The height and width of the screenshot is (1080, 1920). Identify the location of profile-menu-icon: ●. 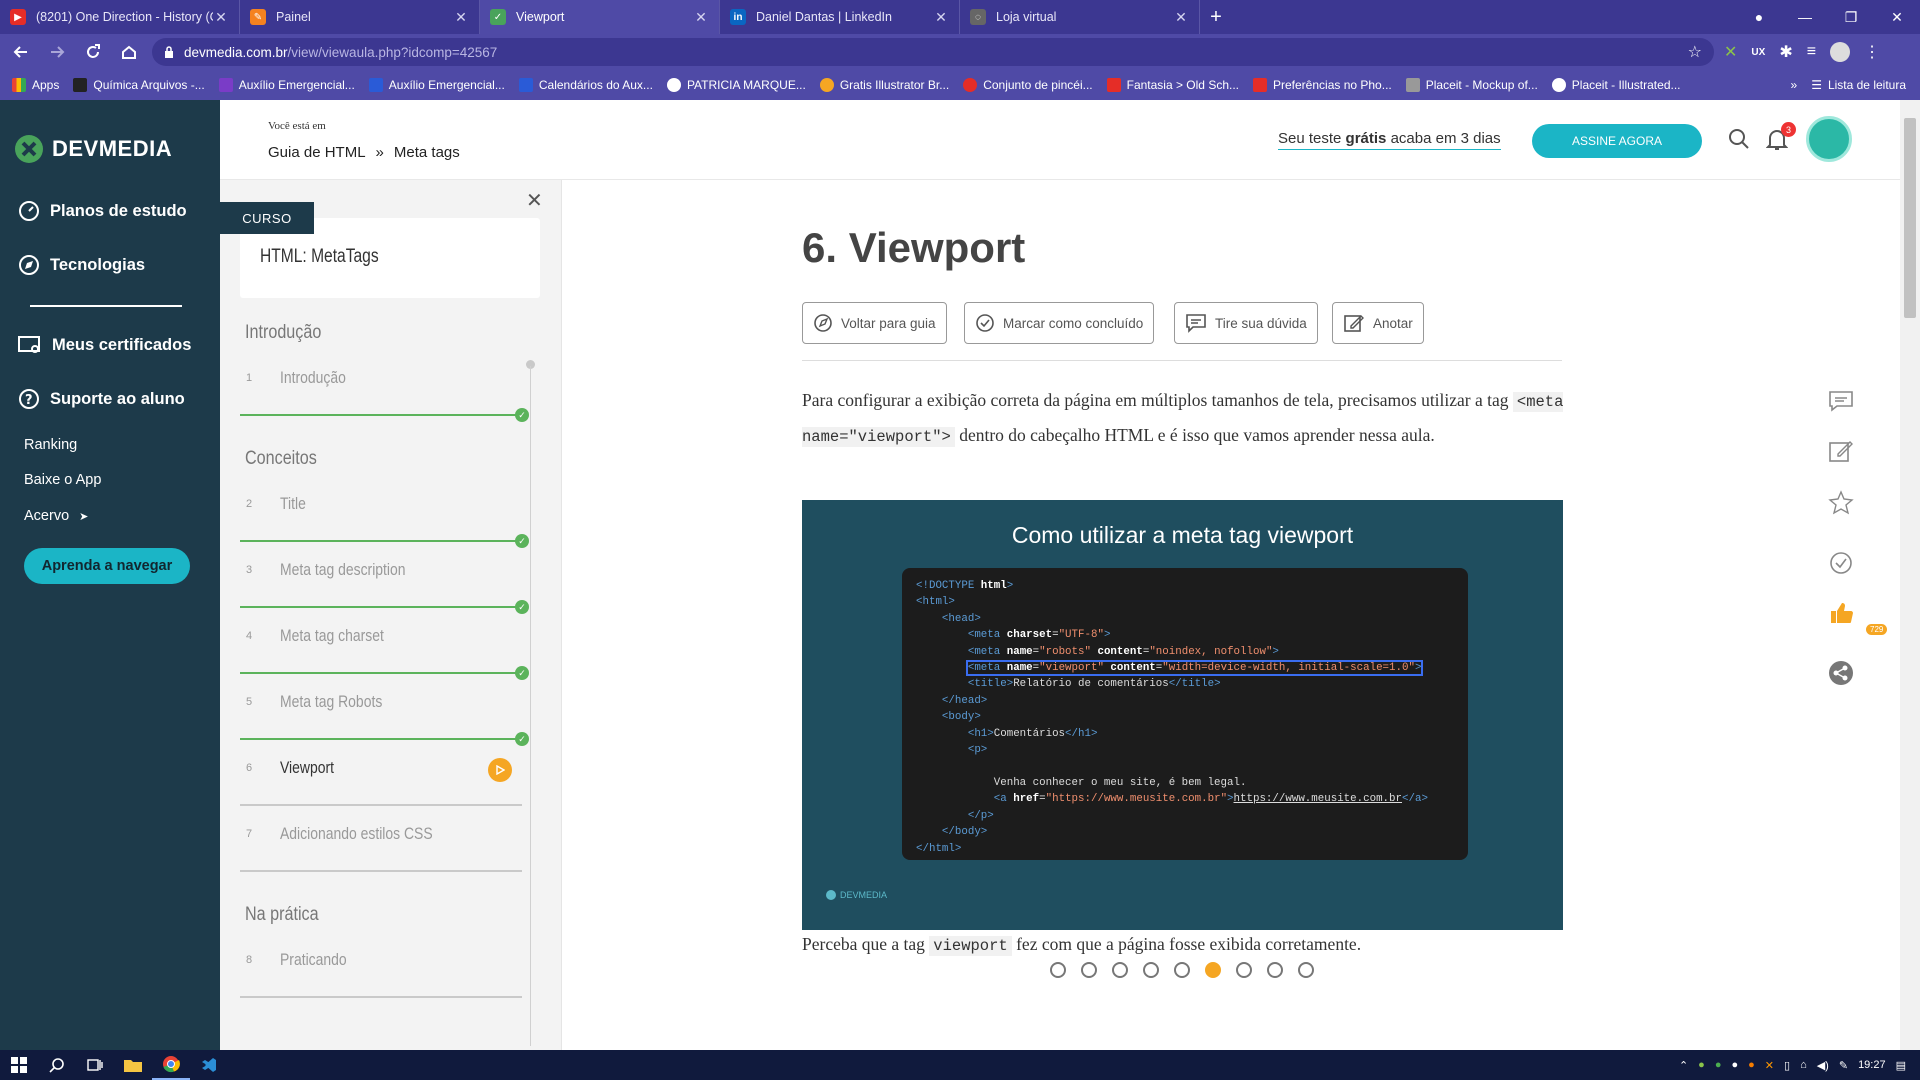
(1759, 17).